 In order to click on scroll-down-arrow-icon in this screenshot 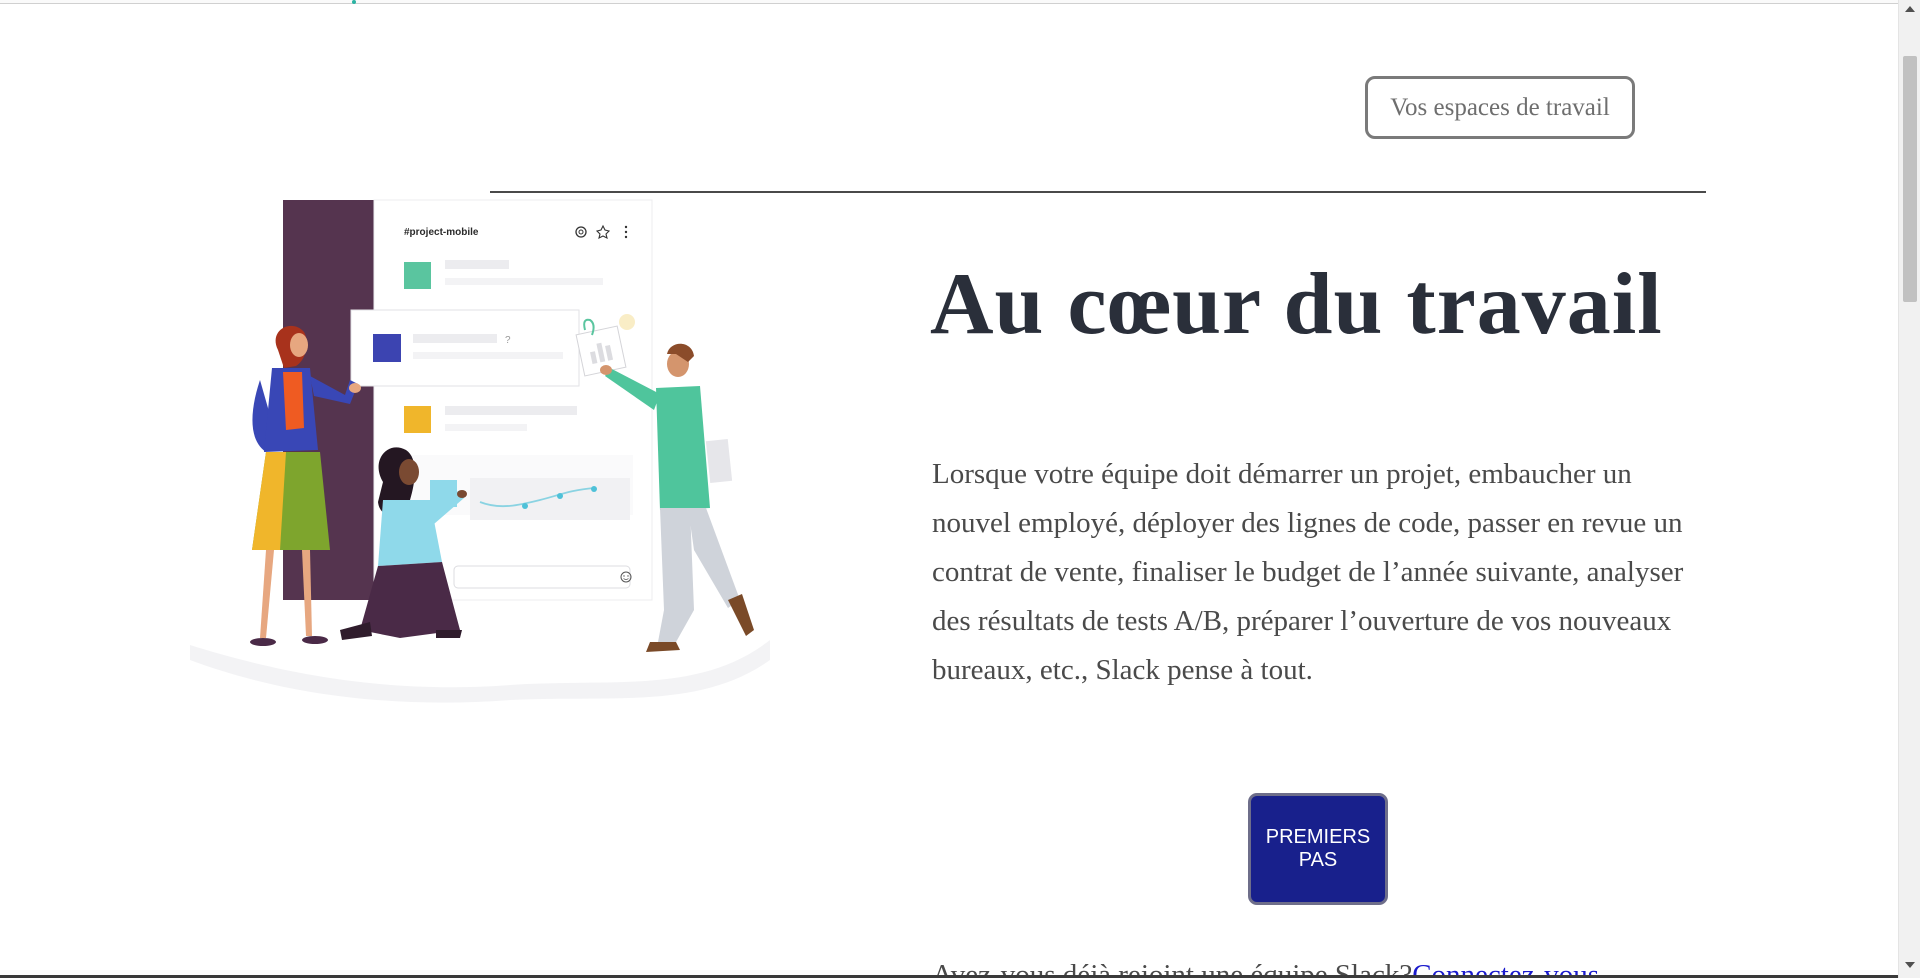, I will do `click(1910, 965)`.